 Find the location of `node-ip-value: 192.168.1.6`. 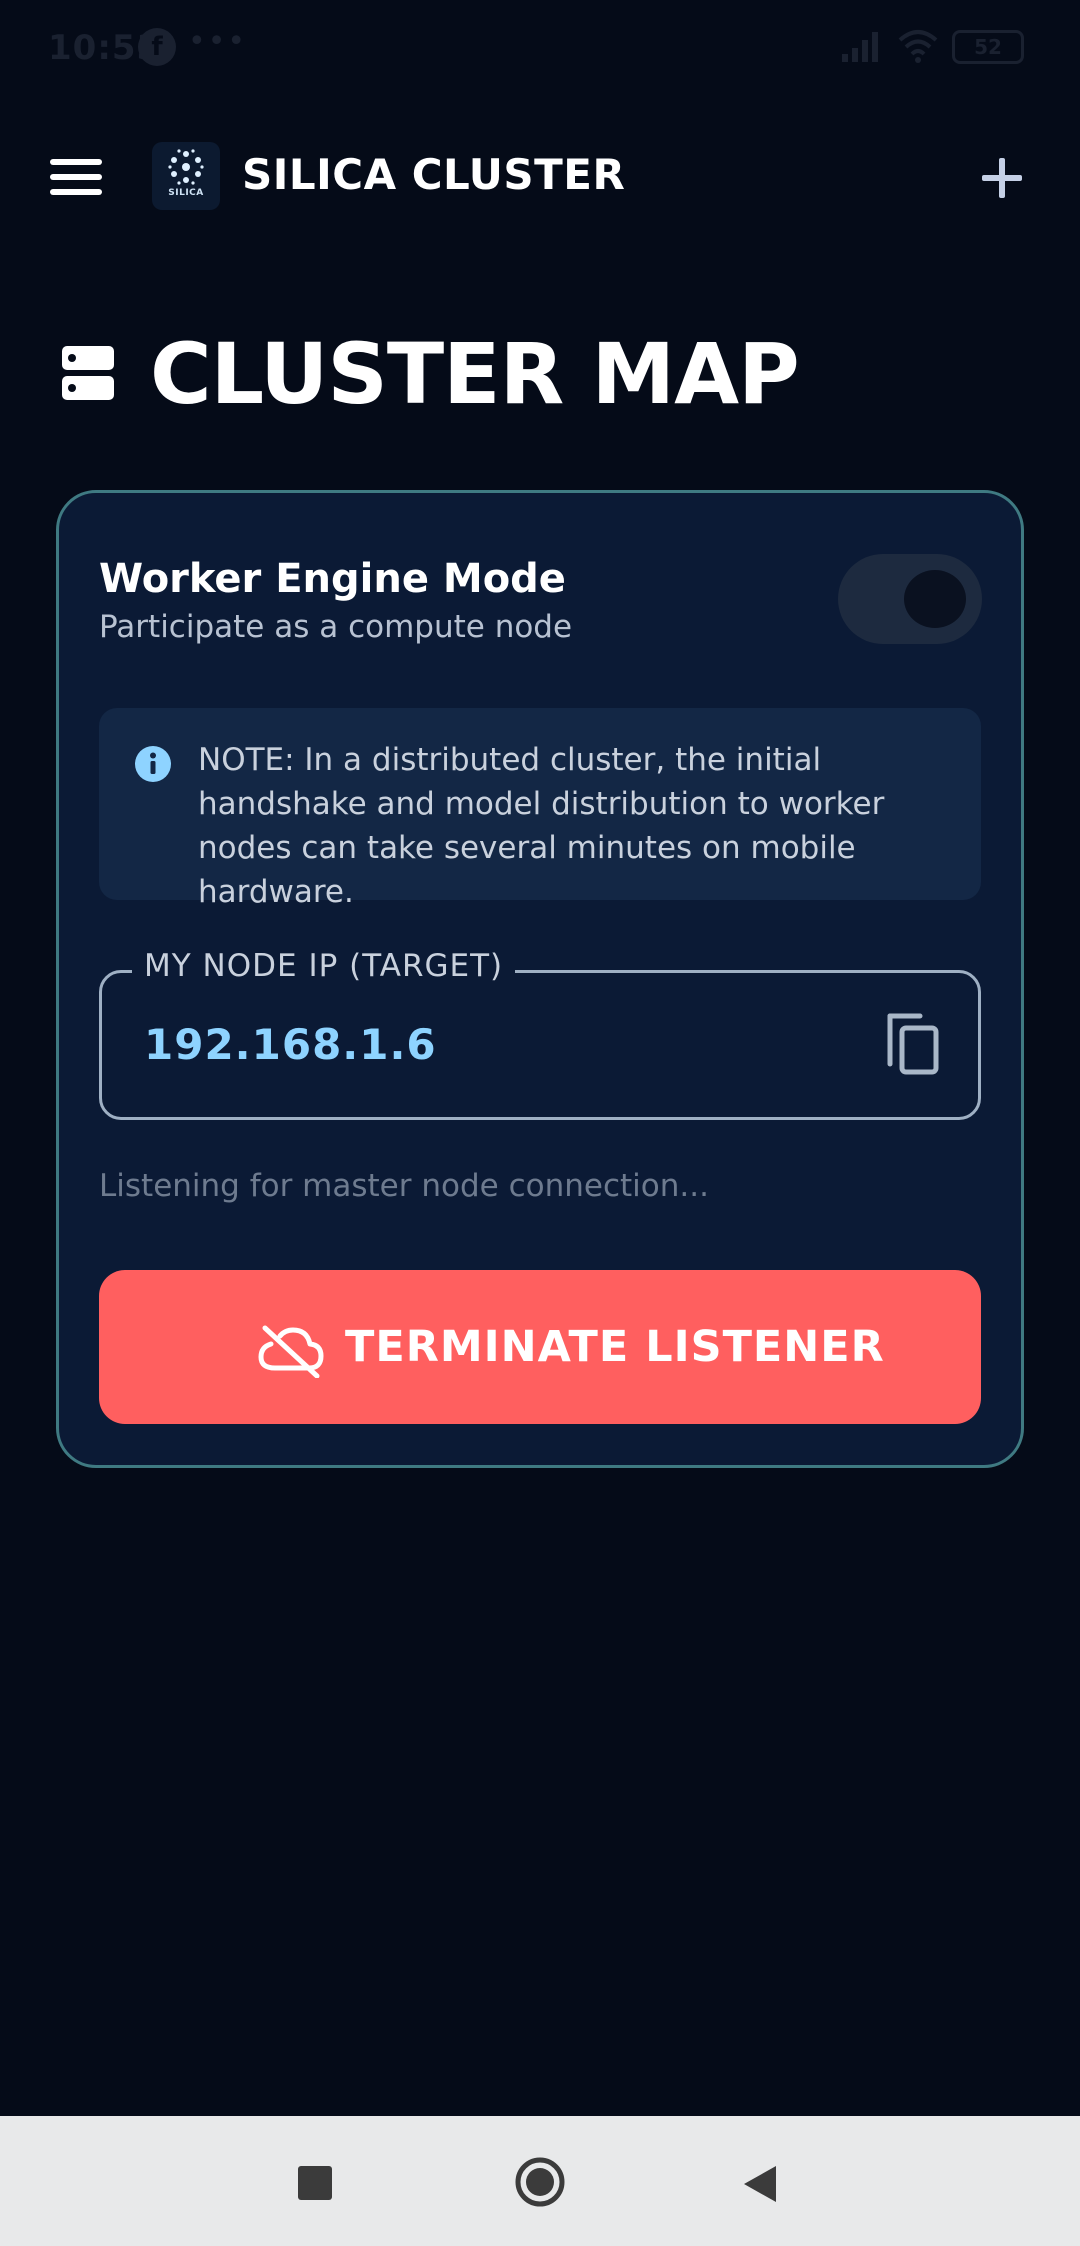

node-ip-value: 192.168.1.6 is located at coordinates (290, 1044).